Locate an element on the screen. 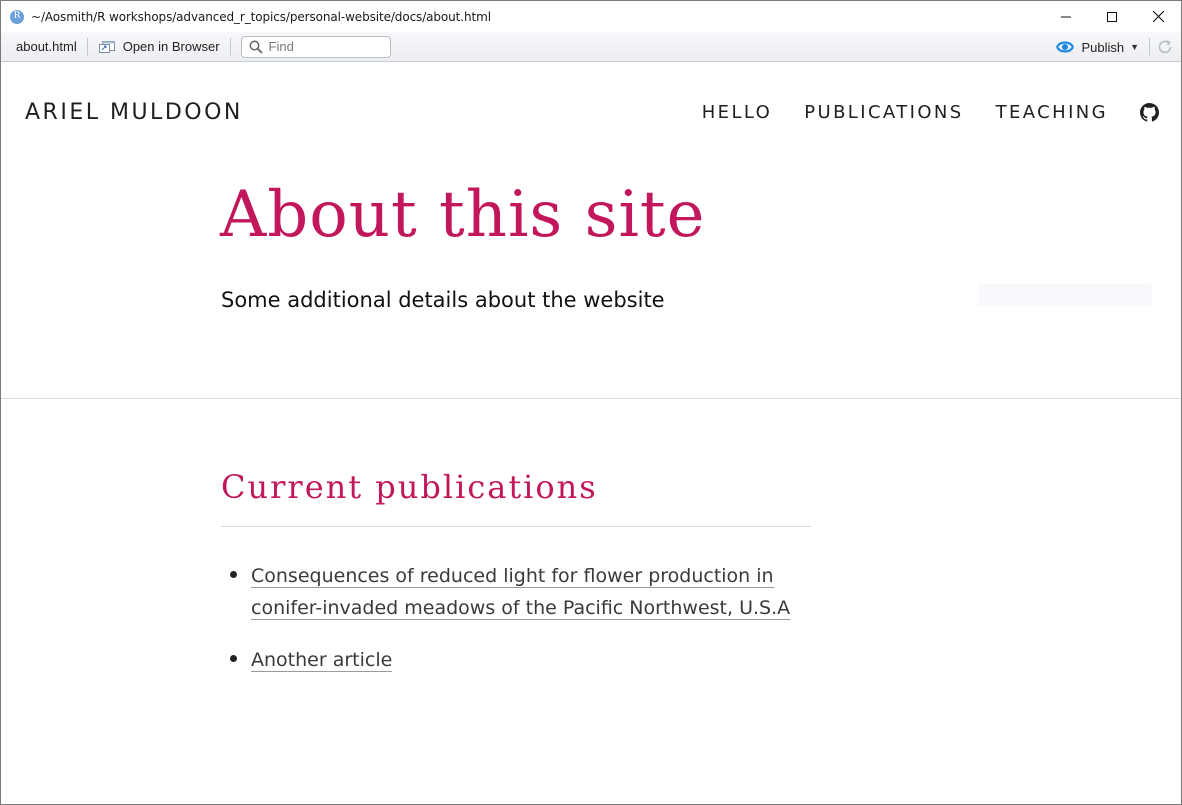  file-name: about.html is located at coordinates (46, 46).